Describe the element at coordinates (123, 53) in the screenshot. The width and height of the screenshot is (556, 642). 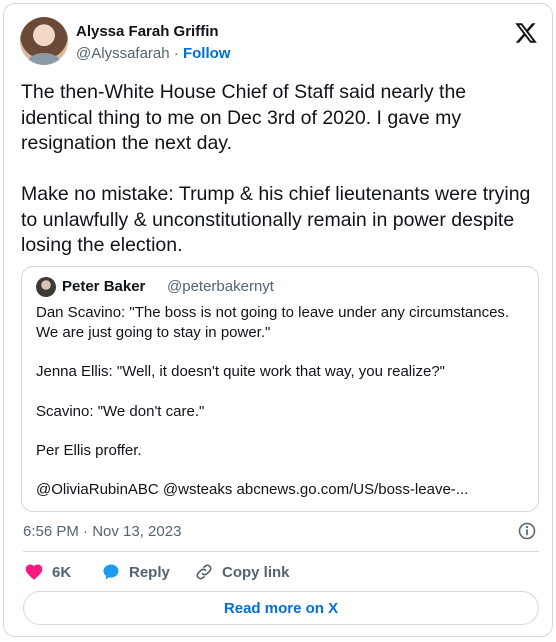
I see `author-handle: @Alyssafarah` at that location.